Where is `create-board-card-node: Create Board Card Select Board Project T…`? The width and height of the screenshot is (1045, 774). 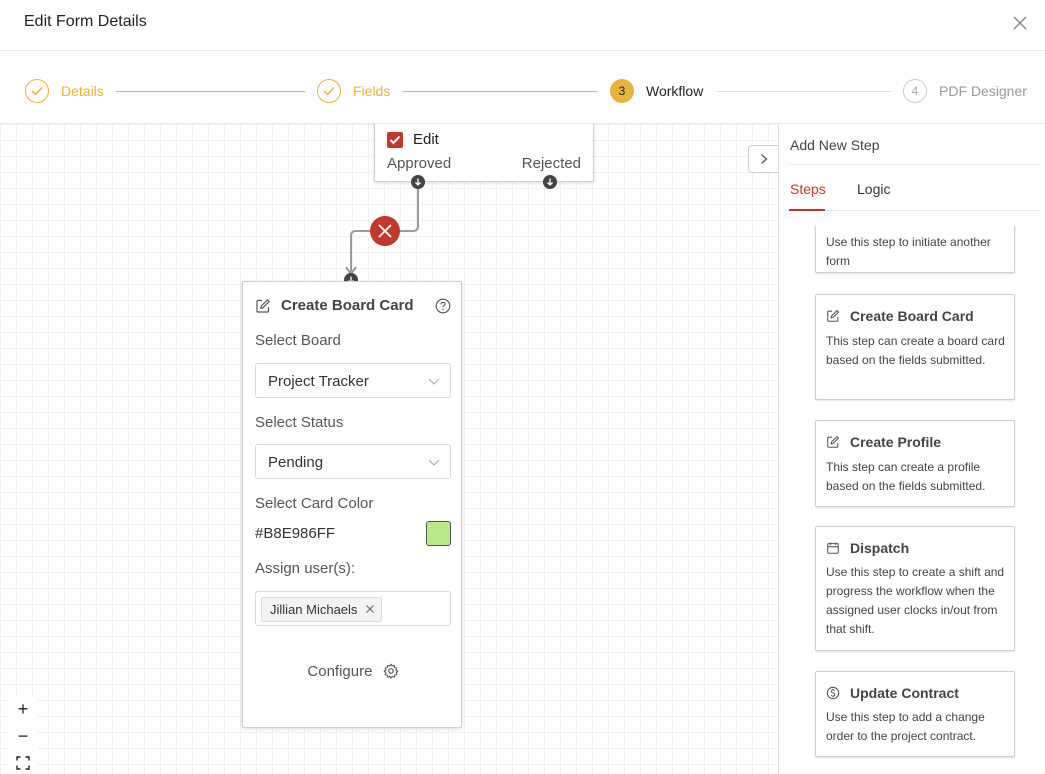
create-board-card-node: Create Board Card Select Board Project T… is located at coordinates (352, 504).